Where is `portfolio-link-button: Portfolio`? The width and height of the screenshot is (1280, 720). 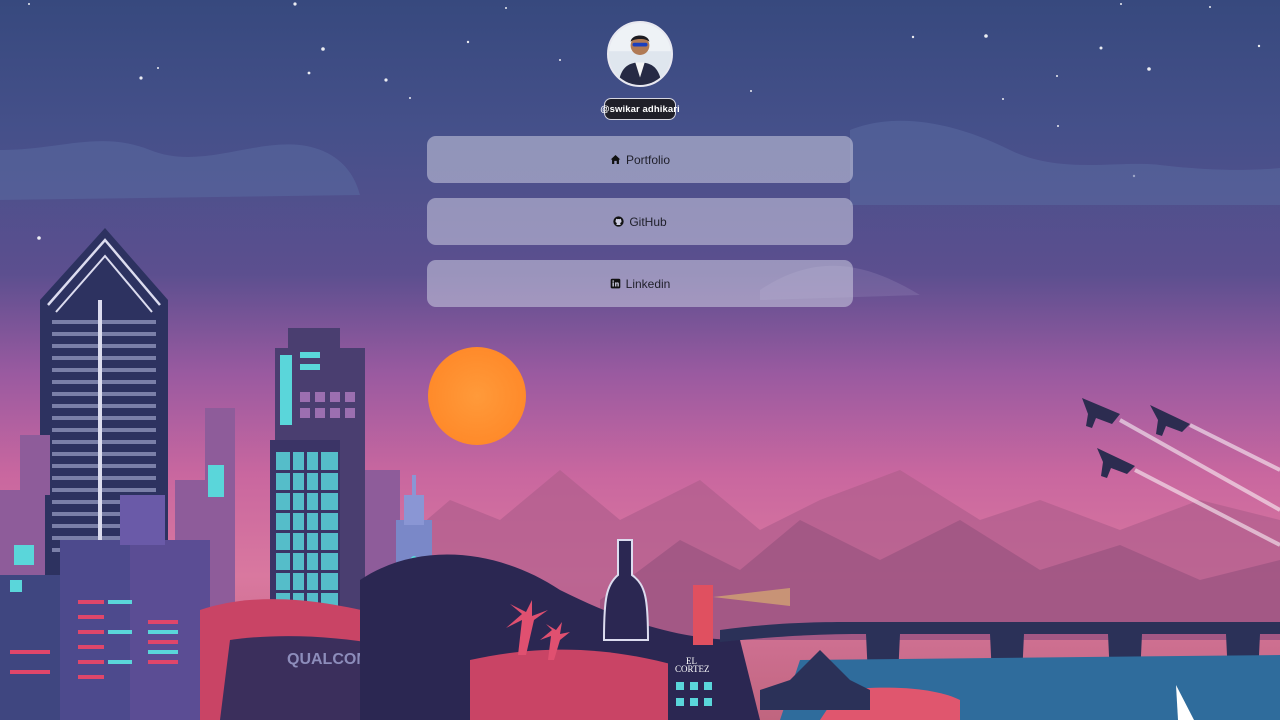
portfolio-link-button: Portfolio is located at coordinates (640, 159).